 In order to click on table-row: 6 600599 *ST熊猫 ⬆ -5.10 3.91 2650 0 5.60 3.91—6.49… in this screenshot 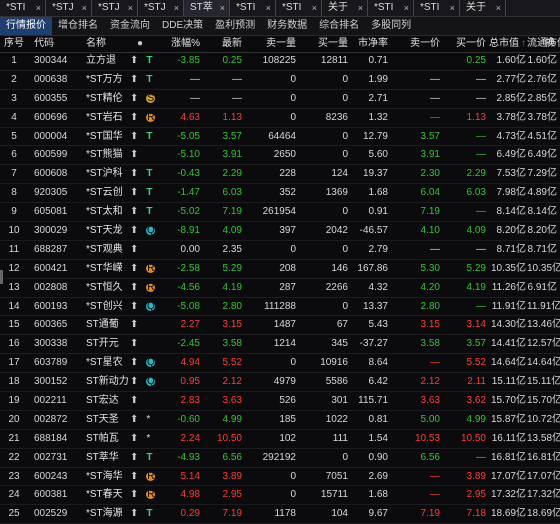, I will do `click(280, 156)`.